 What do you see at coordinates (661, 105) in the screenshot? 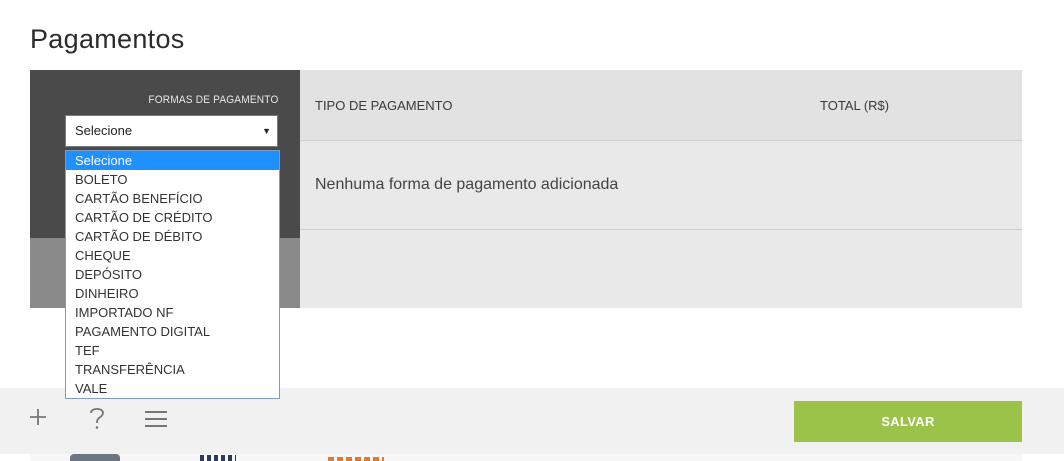
I see `table-header: TIPO DE PAGAMENTO TOTAL (R$)` at bounding box center [661, 105].